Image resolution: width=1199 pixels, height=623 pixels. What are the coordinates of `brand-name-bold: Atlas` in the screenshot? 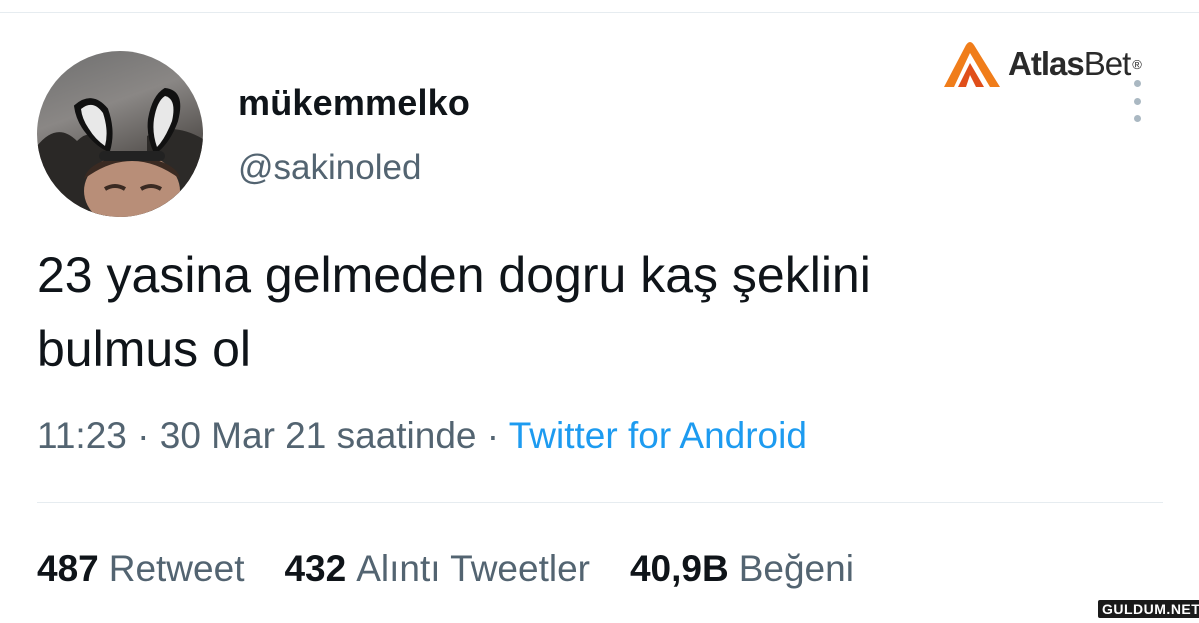 It's located at (1046, 63).